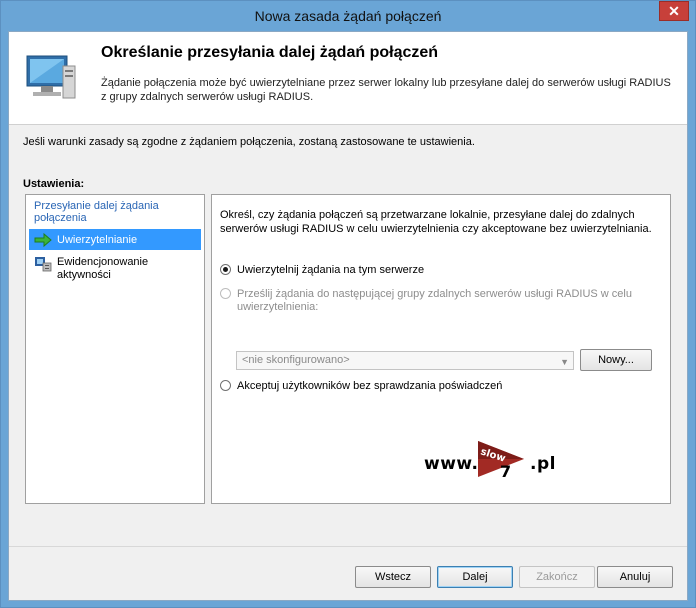  What do you see at coordinates (674, 11) in the screenshot?
I see `close-button: ✕` at bounding box center [674, 11].